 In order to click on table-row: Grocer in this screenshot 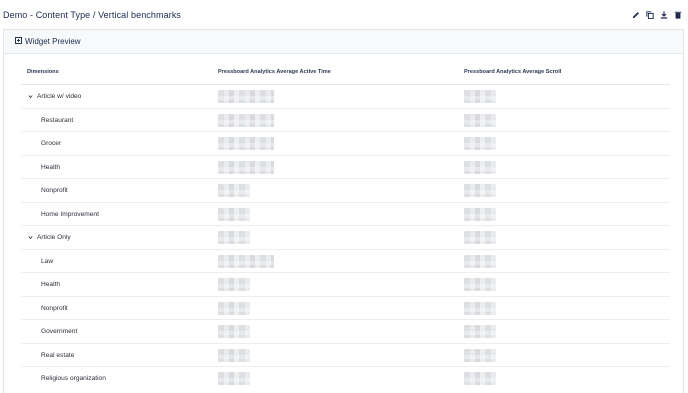, I will do `click(345, 144)`.